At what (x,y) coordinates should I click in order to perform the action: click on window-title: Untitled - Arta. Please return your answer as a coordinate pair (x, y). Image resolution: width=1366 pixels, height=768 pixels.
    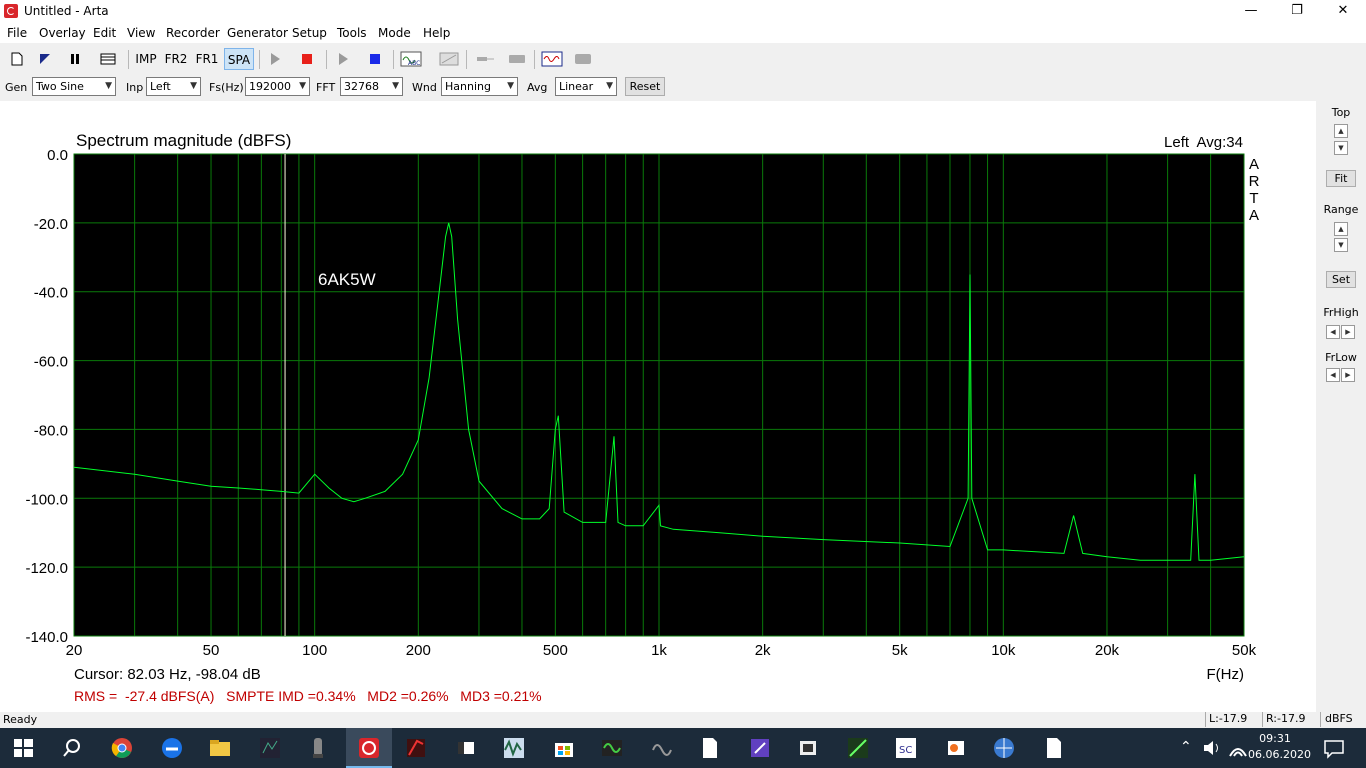
    Looking at the image, I should click on (66, 11).